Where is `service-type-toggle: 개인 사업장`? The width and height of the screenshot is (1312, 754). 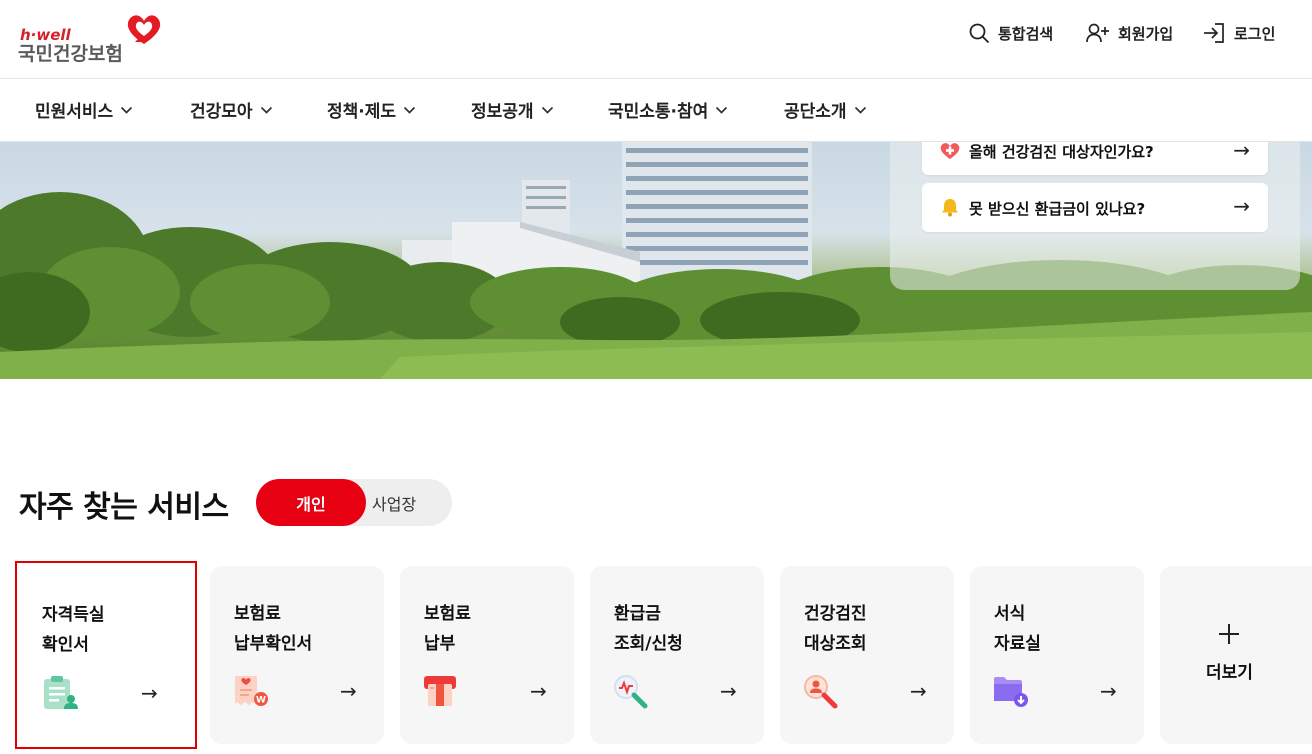 service-type-toggle: 개인 사업장 is located at coordinates (354, 502).